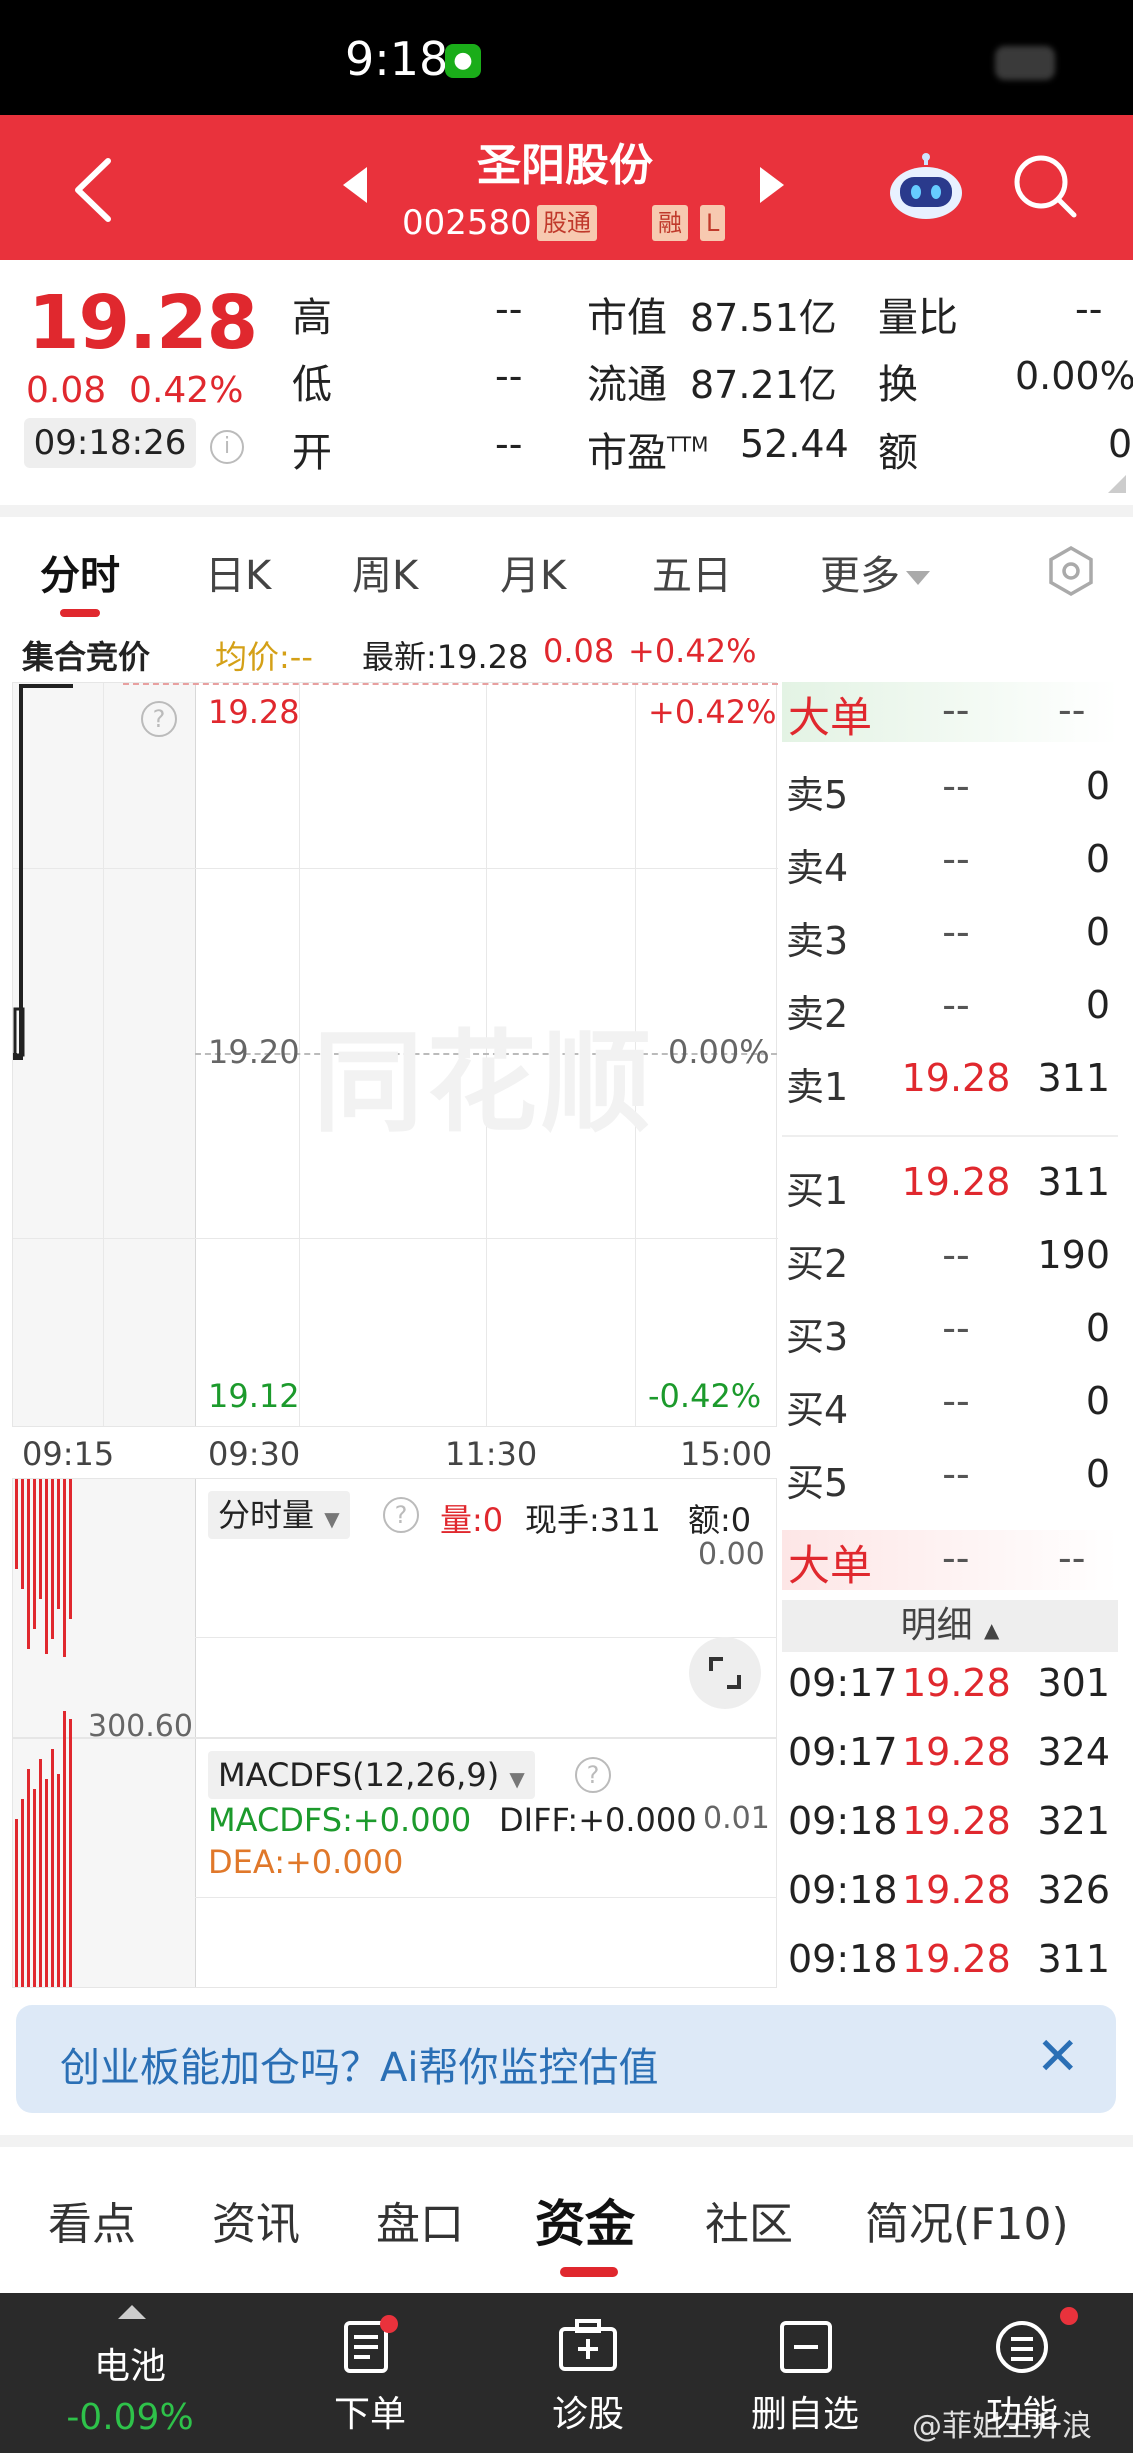  I want to click on auction-mode: 集合竞价, so click(86, 657).